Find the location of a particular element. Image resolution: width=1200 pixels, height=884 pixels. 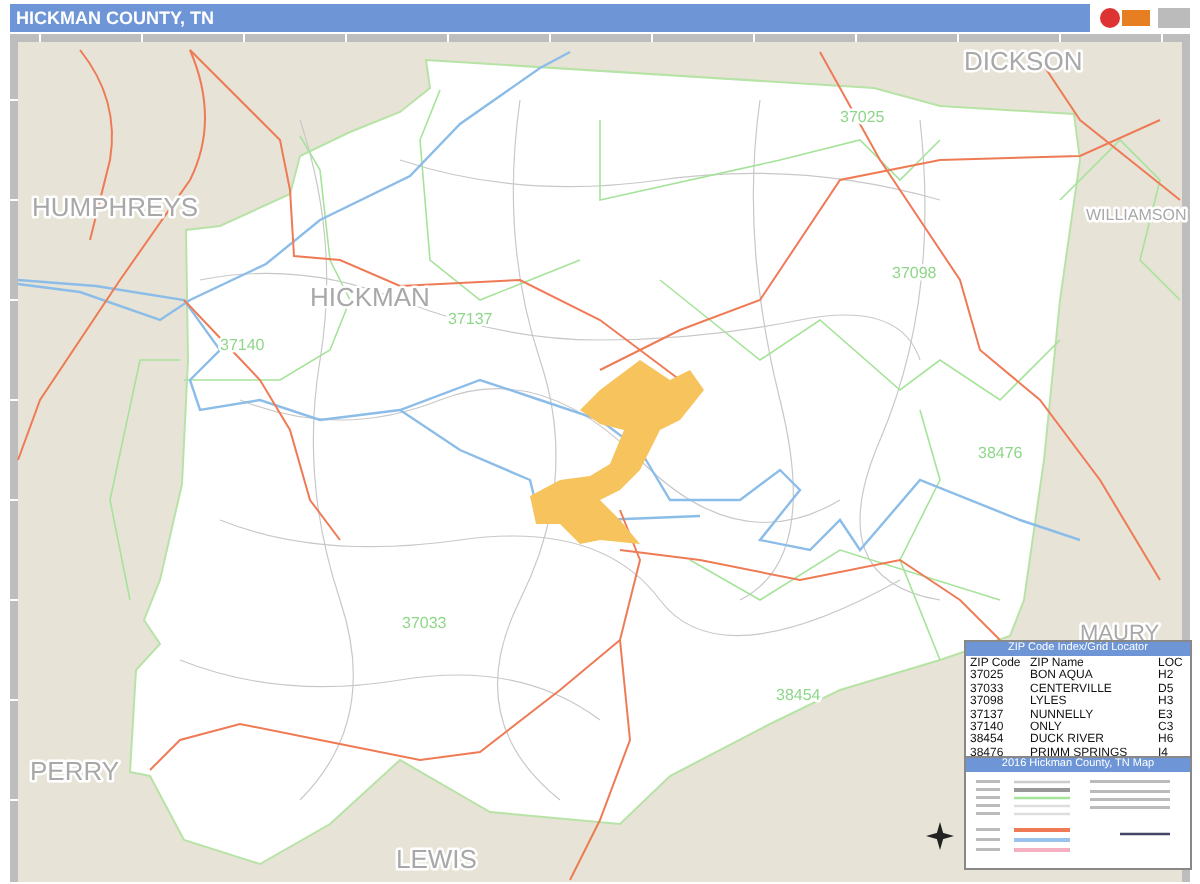

county-label: PERRY is located at coordinates (75, 771).